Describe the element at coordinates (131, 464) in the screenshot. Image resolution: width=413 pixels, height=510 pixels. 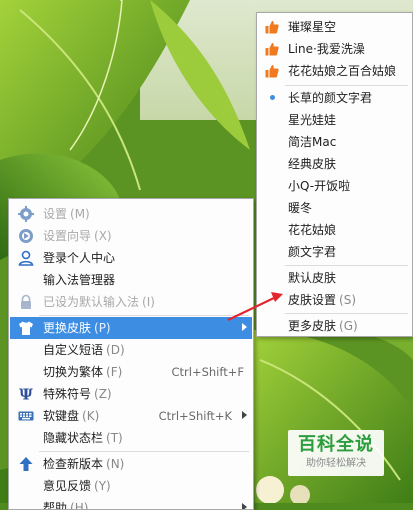
I see `menu-item-check-update: 检查新版本 (N)` at that location.